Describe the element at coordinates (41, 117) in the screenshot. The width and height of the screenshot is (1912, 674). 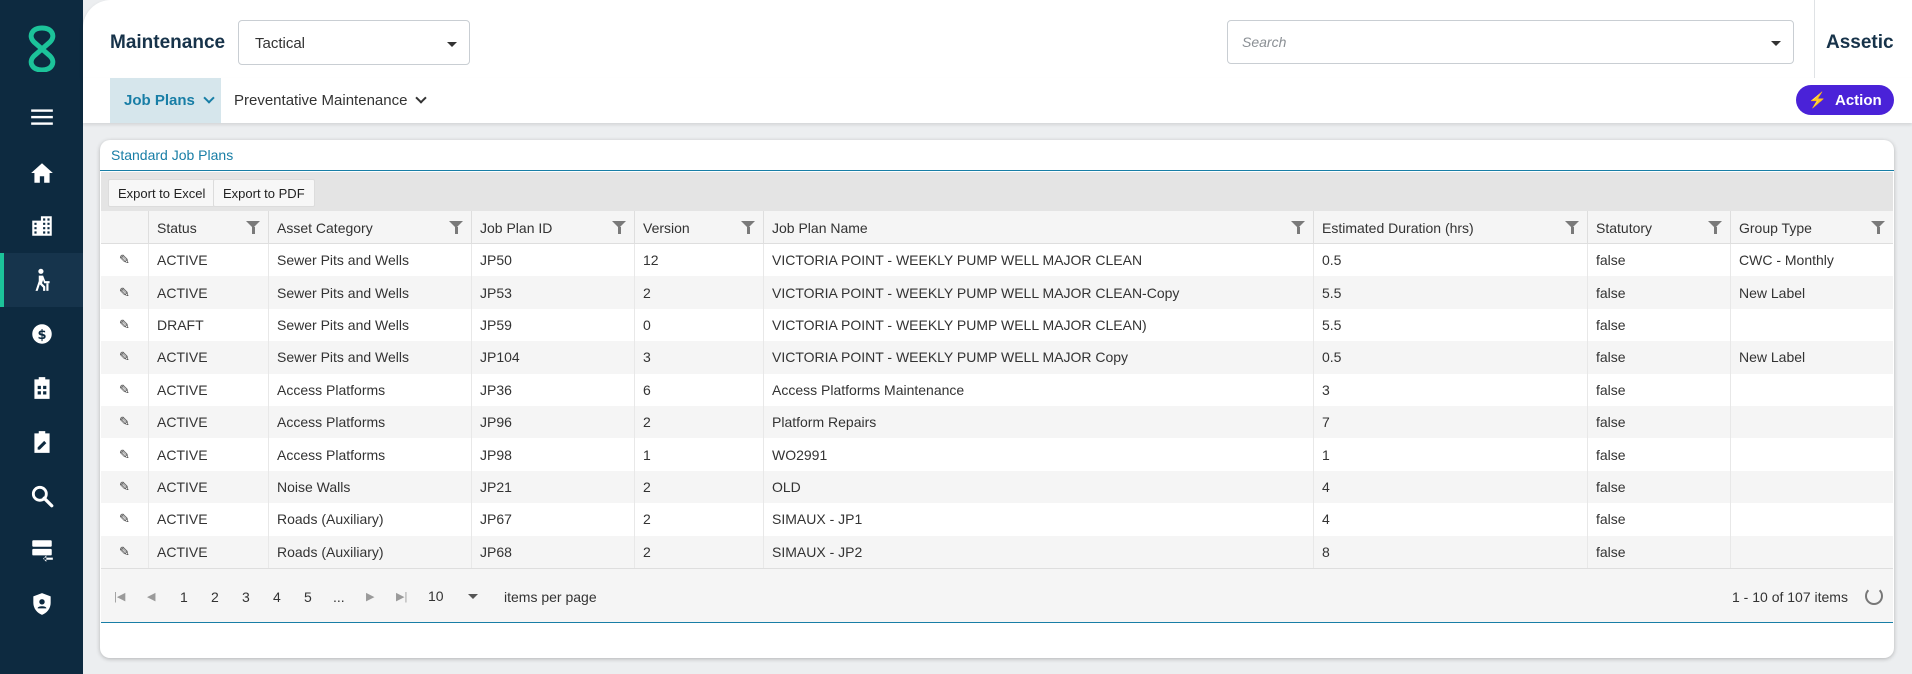
I see `menu-icon` at that location.